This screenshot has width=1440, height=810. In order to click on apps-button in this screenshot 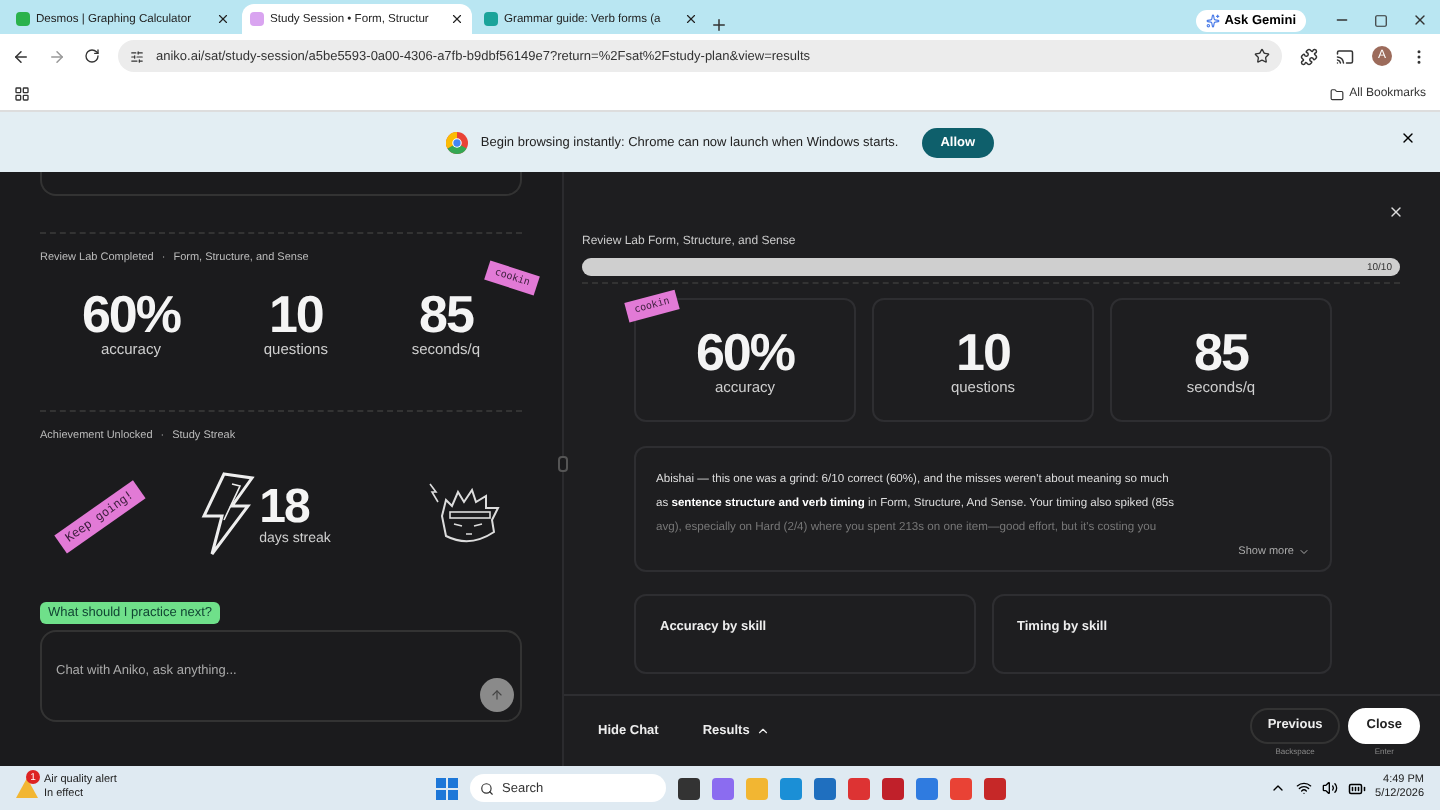, I will do `click(22, 94)`.